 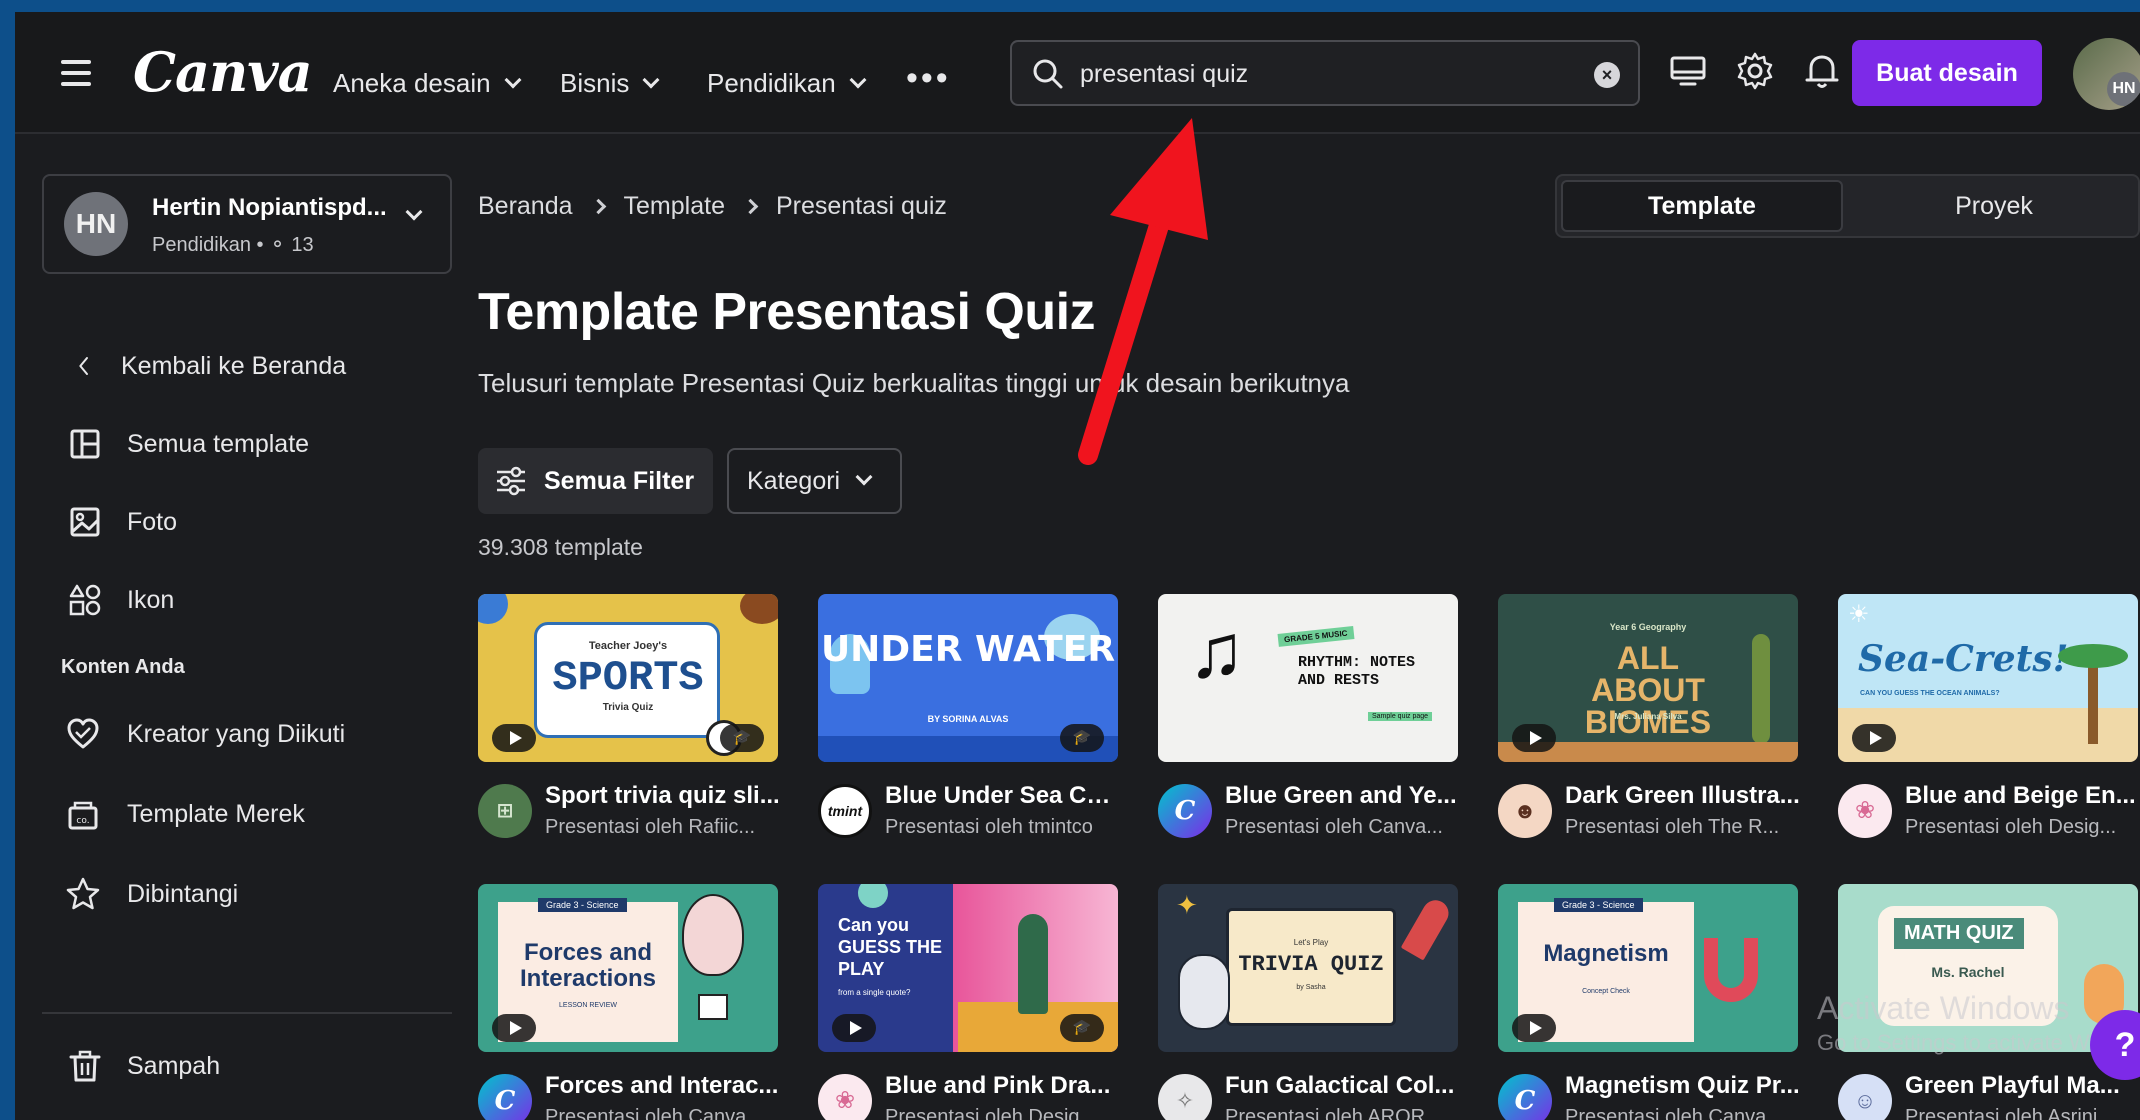 I want to click on sidebar-item-trash: Sampah, so click(x=143, y=1066).